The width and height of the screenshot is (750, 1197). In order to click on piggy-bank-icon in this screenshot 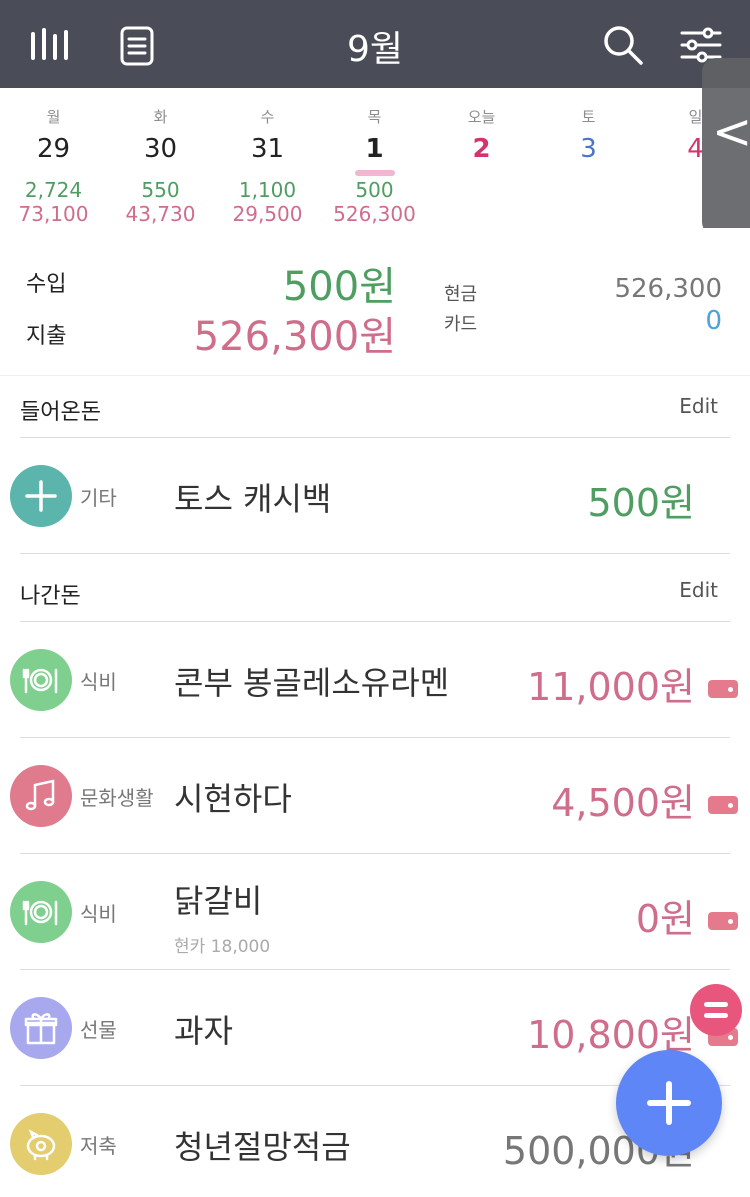, I will do `click(41, 1144)`.